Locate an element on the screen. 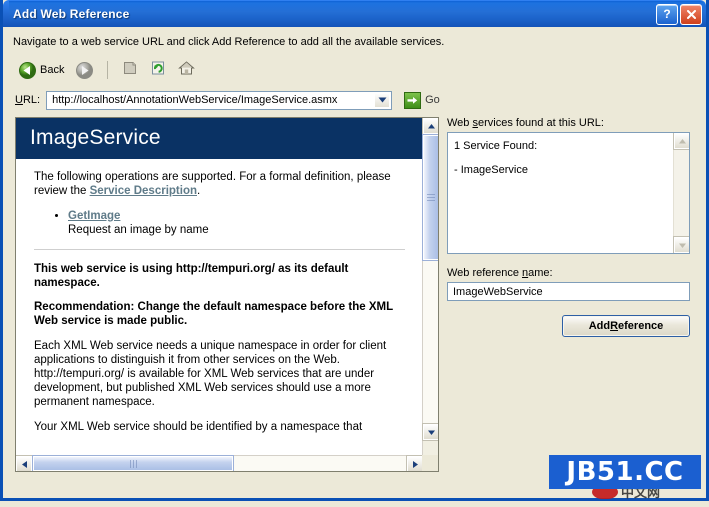 The width and height of the screenshot is (709, 507). horizontal-rule is located at coordinates (219, 249).